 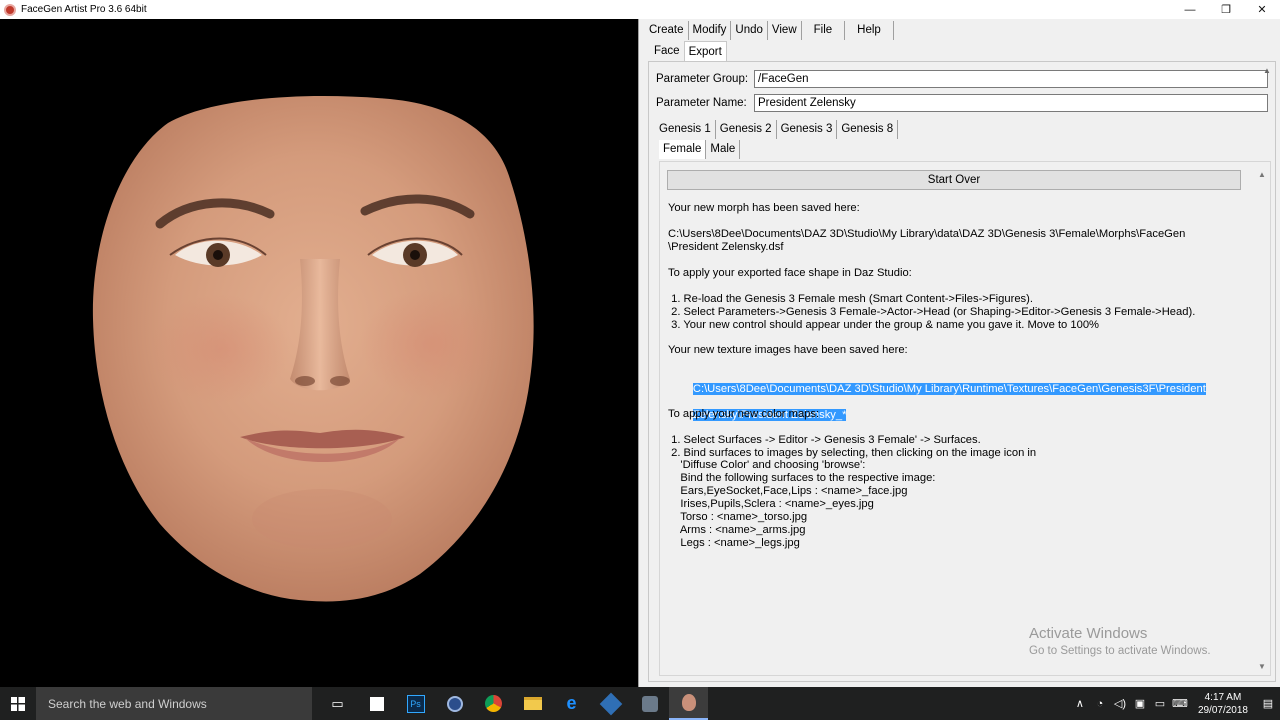 I want to click on parameter-name-label: Parameter Name:, so click(x=701, y=103).